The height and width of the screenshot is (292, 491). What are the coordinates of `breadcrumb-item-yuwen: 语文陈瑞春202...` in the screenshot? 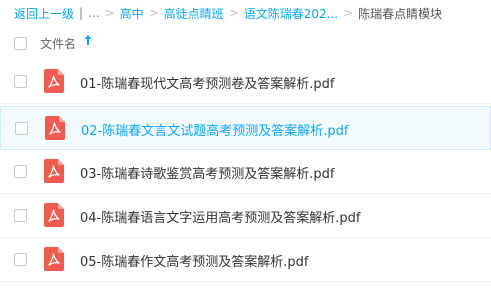 It's located at (291, 13).